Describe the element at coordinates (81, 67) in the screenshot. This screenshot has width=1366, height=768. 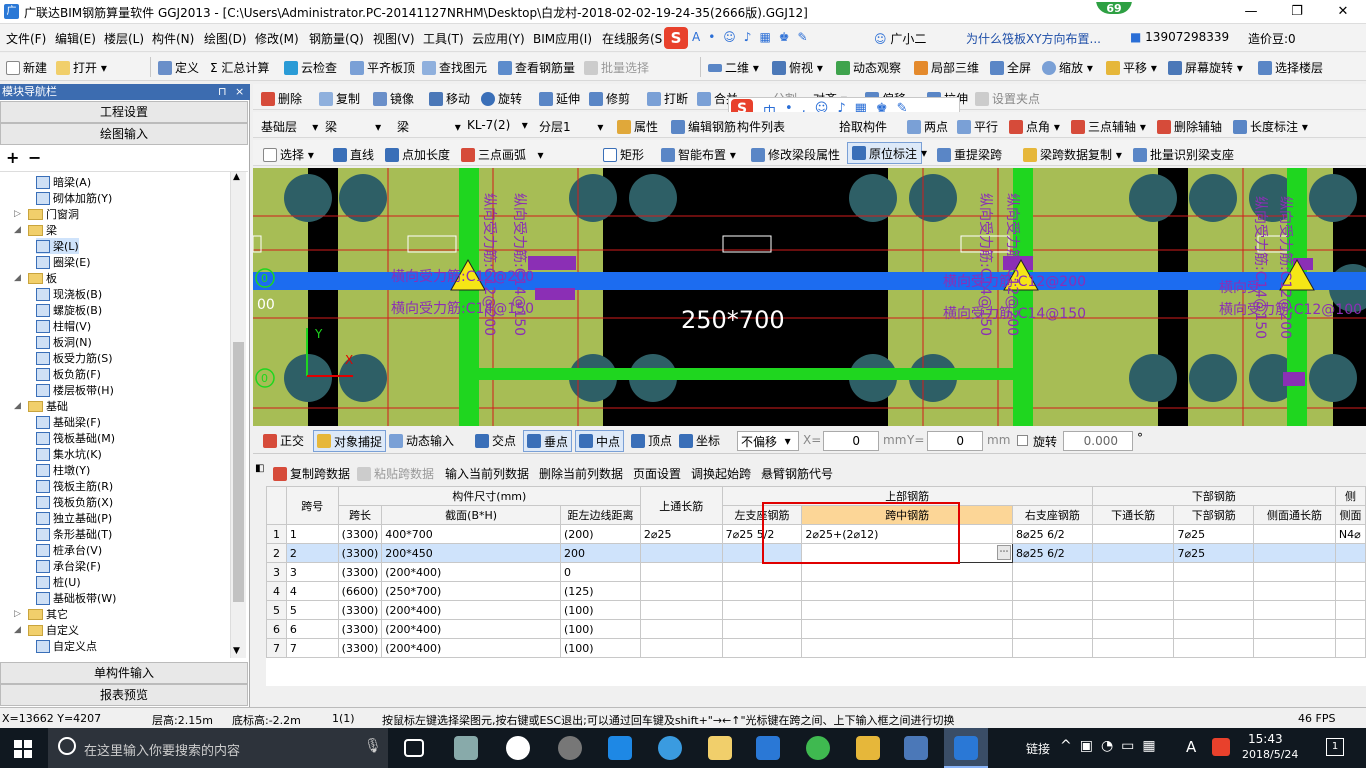
I see `open-button: 打开 ▾` at that location.